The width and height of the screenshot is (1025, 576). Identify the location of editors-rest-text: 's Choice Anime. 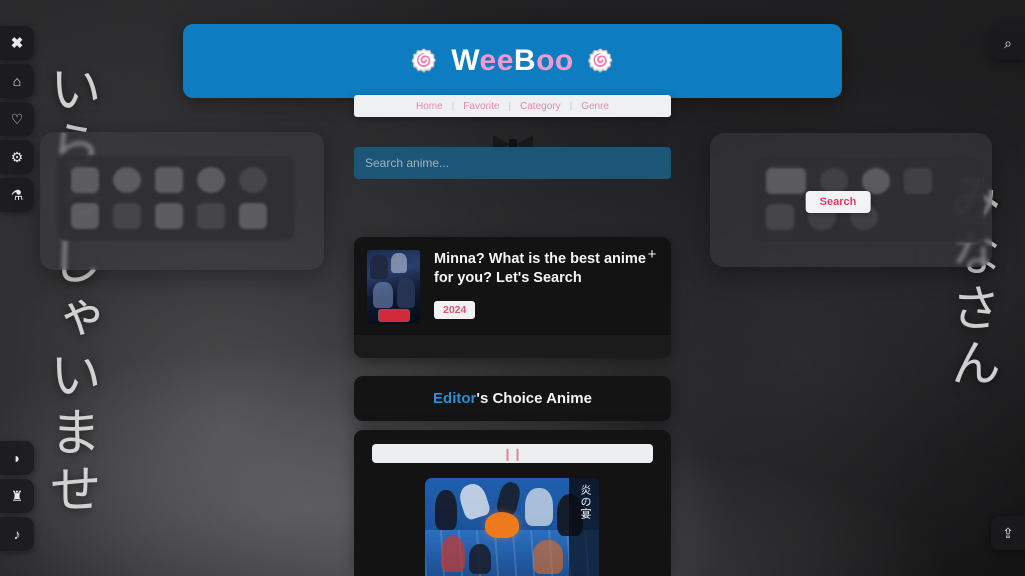
(534, 398).